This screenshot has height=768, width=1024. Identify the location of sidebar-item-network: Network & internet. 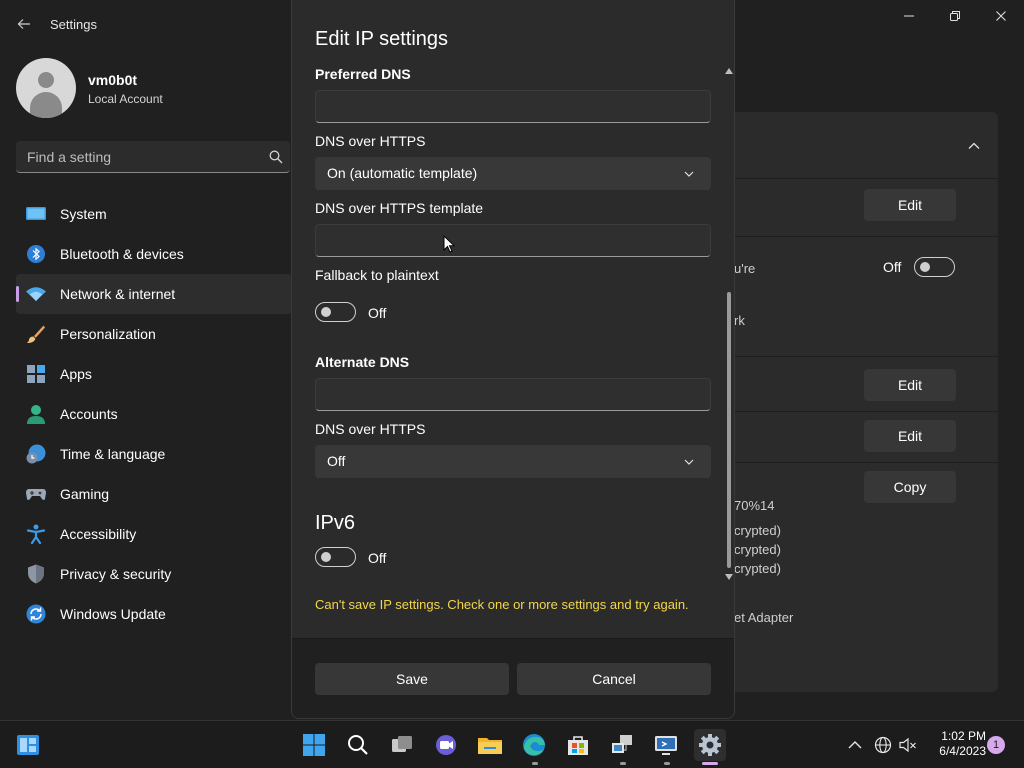
(154, 294).